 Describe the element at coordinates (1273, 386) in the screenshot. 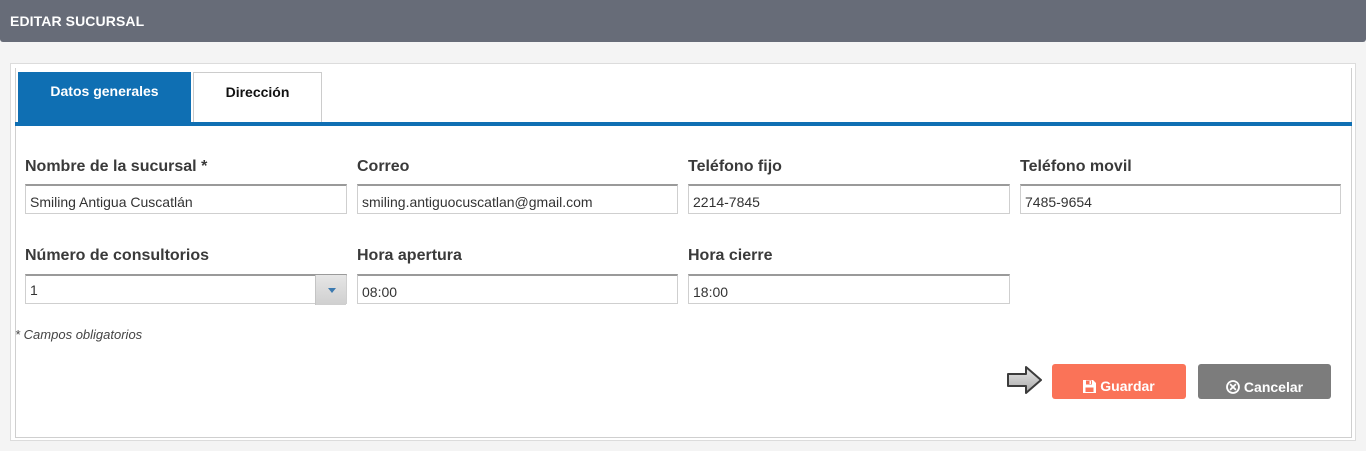

I see `cancel-button-label: Cancelar` at that location.